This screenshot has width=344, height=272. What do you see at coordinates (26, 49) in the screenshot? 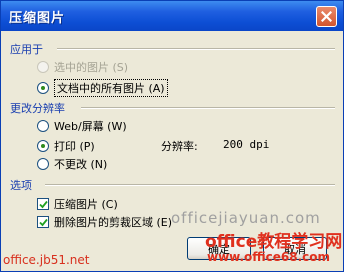
I see `apply-to-label: 应用于` at bounding box center [26, 49].